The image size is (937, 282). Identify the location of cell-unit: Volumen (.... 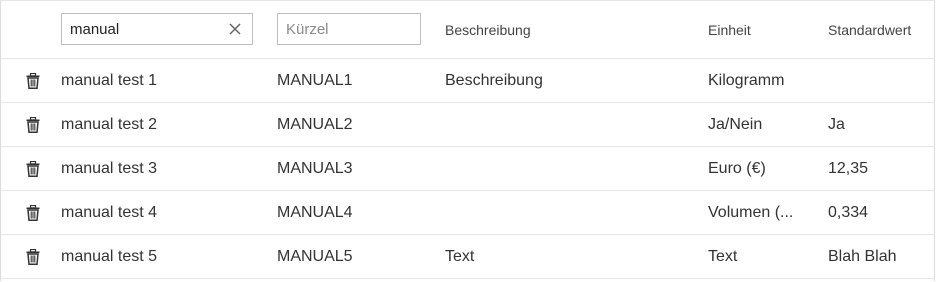
(751, 212).